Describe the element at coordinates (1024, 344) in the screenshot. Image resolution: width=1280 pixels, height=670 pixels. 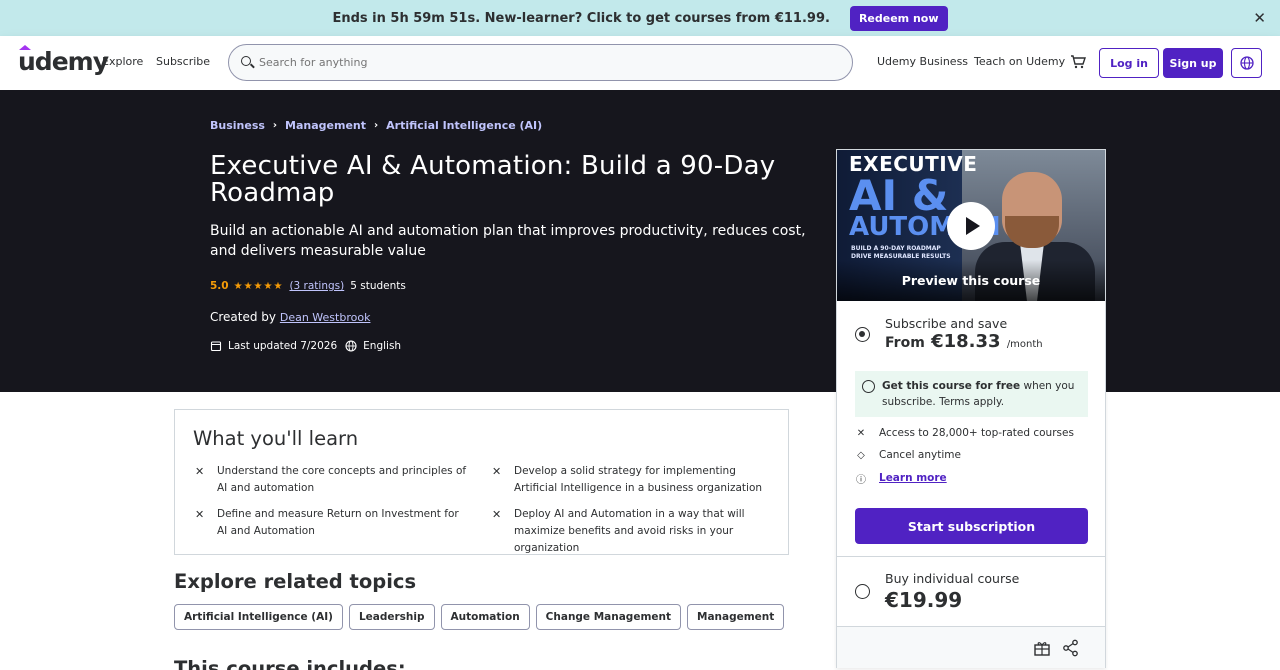
I see `subscribe-period: /month` at that location.